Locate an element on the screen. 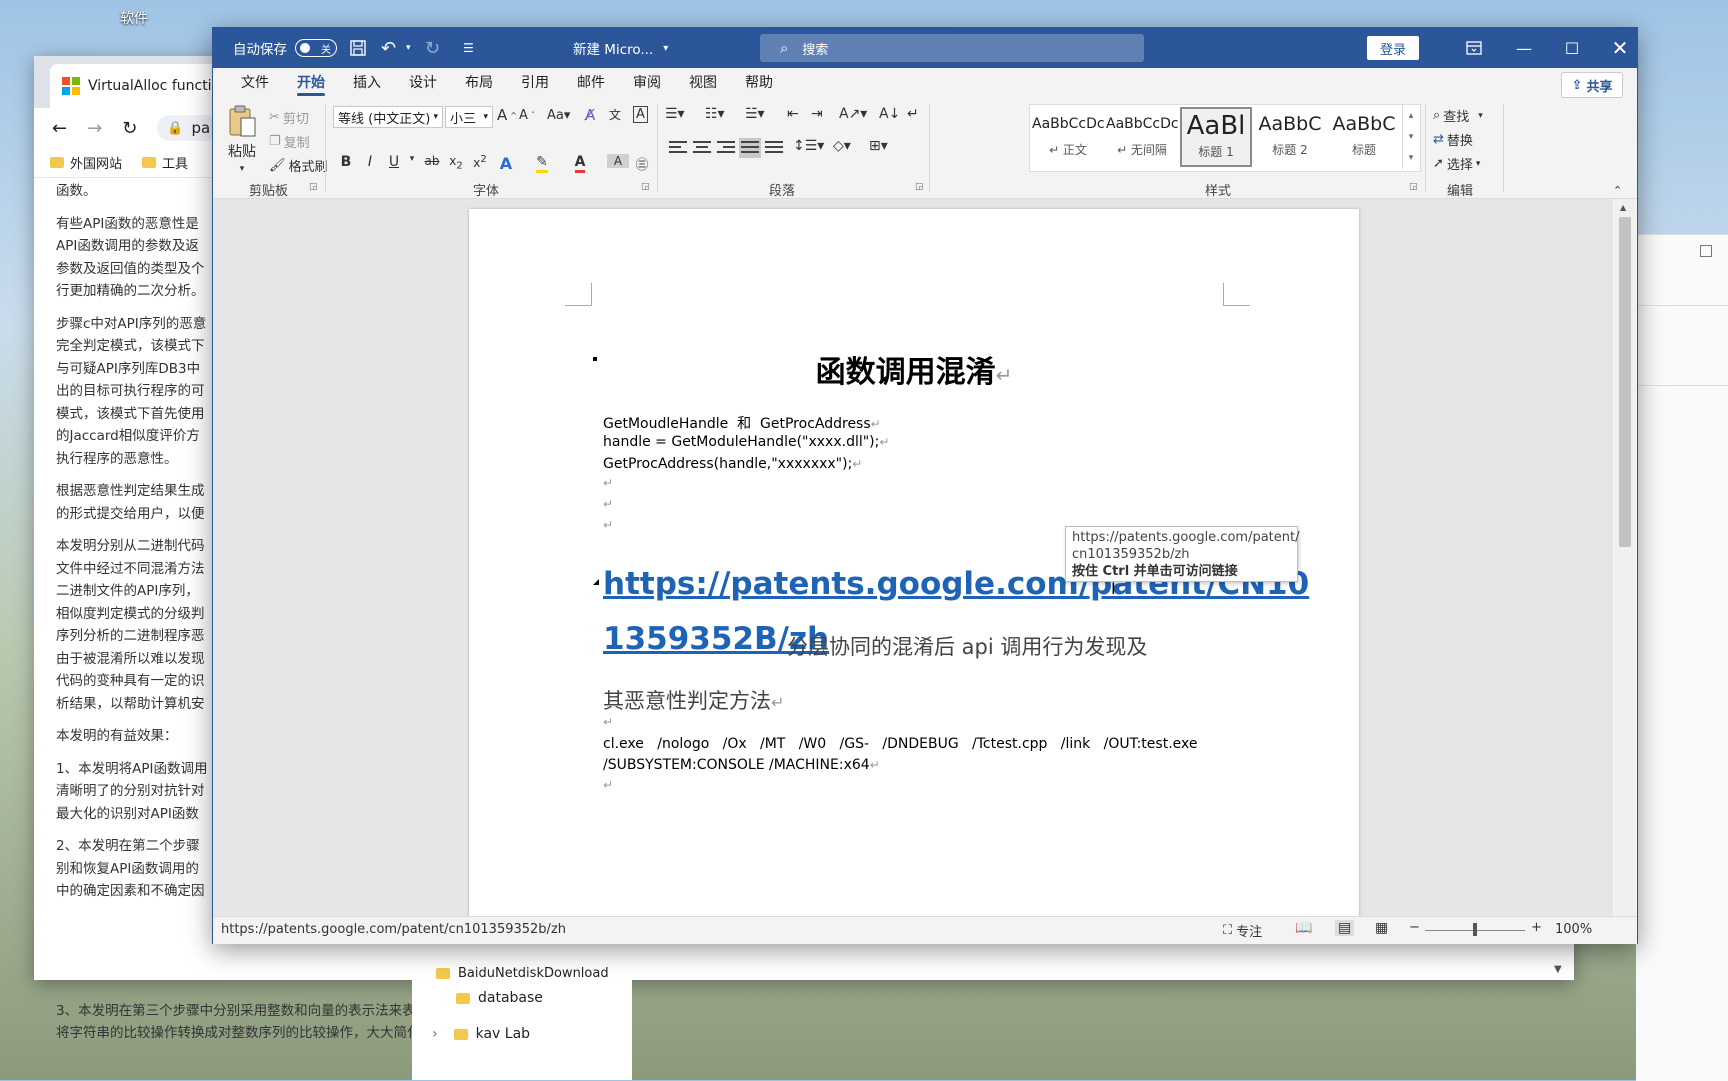 The image size is (1728, 1081). collapse-ribbon-icon: ⌃ is located at coordinates (1617, 190).